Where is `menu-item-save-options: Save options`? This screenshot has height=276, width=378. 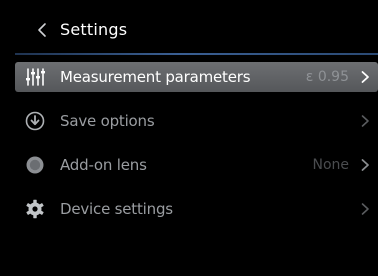
menu-item-save-options: Save options is located at coordinates (196, 121).